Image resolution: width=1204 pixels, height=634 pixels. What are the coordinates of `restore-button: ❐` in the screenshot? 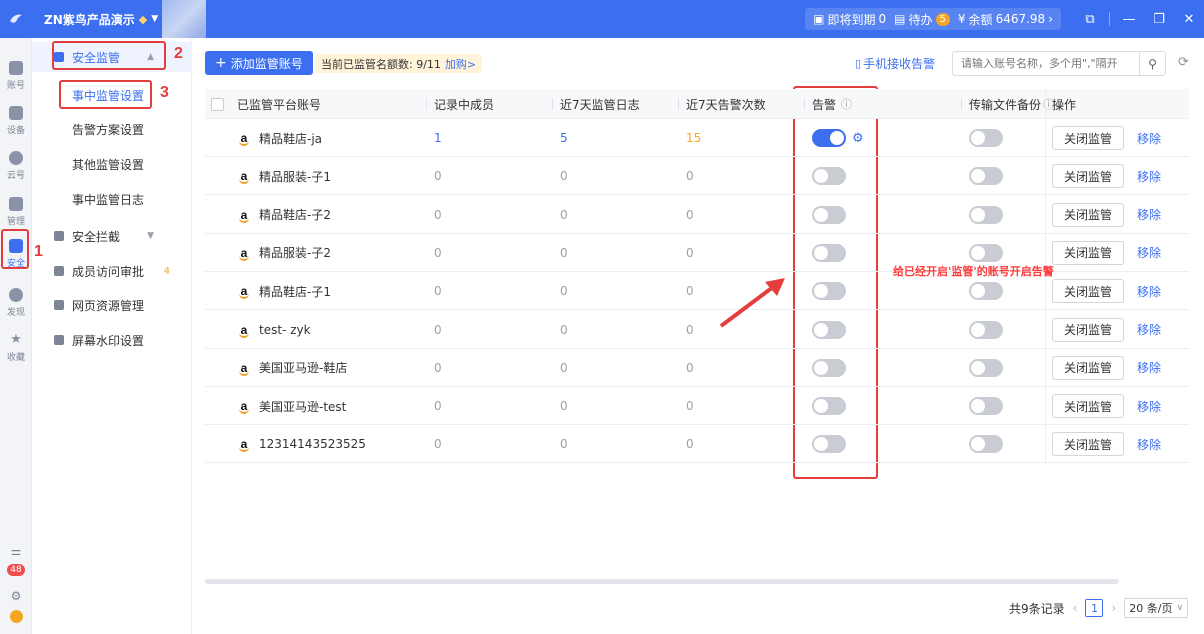 It's located at (1159, 19).